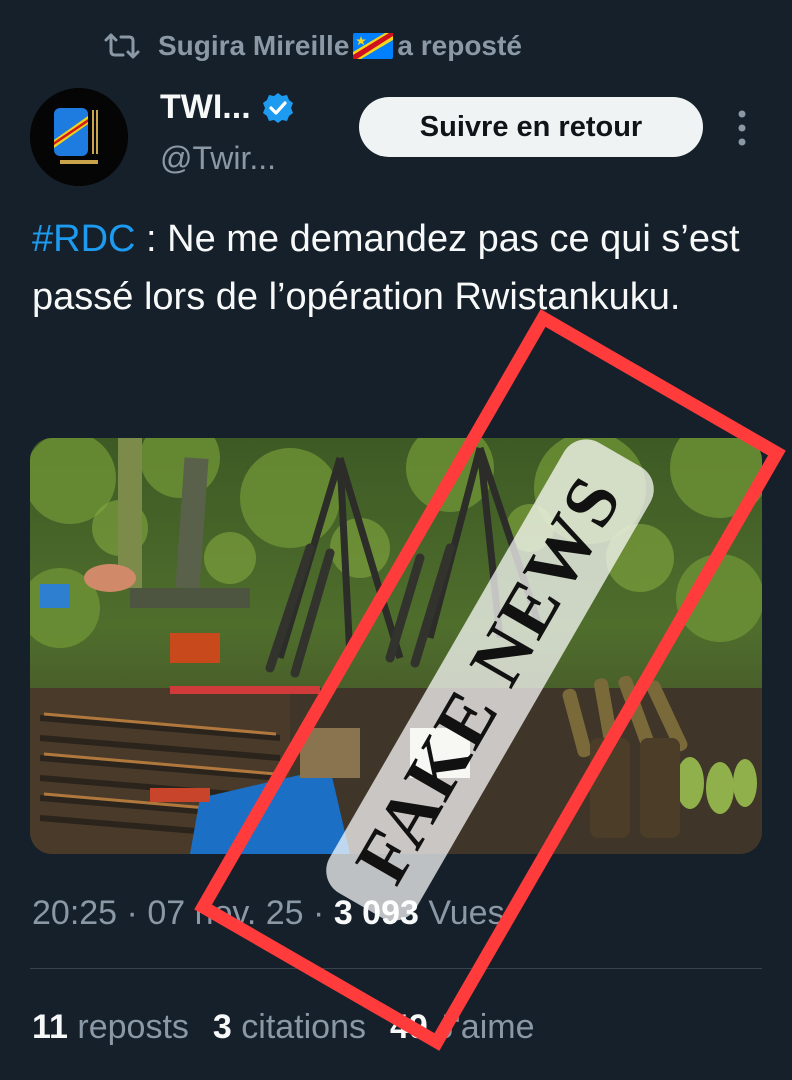 This screenshot has height=1080, width=792. I want to click on views-count: 3 093, so click(376, 913).